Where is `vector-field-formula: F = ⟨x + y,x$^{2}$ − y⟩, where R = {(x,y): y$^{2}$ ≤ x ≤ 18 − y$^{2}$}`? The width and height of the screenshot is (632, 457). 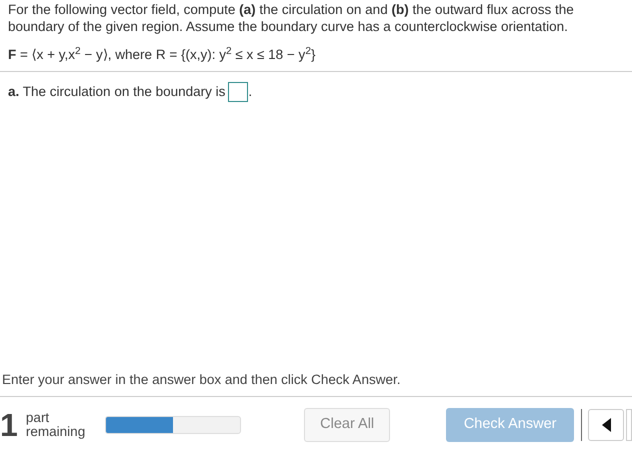
vector-field-formula: F = ⟨x + y,x$^{2}$ − y⟩, where R = {(x,y): y$^{2}$ ≤ x ≤ 18 − y$^{2}$} is located at coordinates (162, 54).